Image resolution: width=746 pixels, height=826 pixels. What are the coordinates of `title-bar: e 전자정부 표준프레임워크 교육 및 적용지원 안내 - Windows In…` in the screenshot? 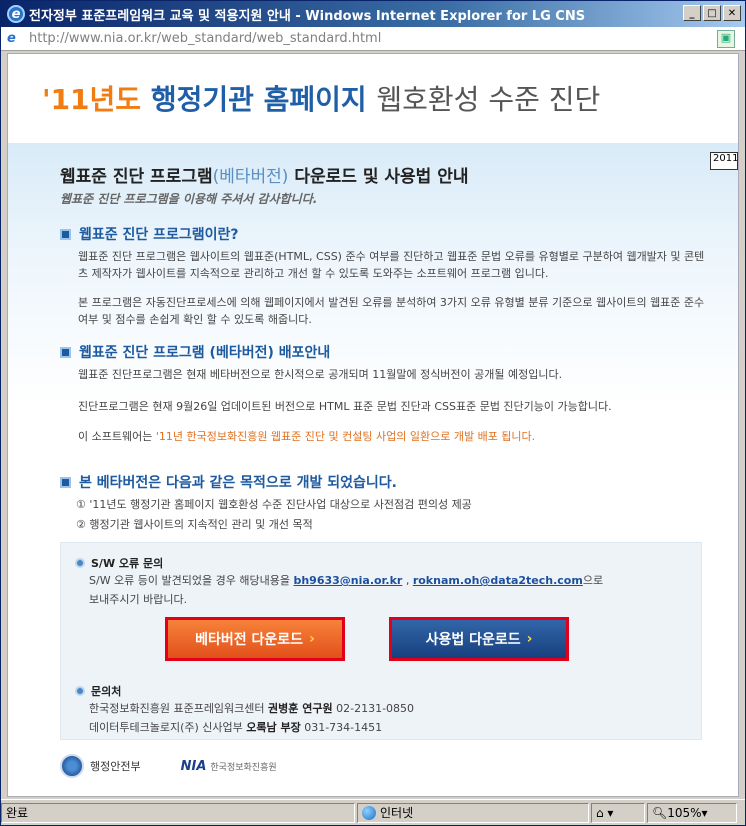 It's located at (373, 14).